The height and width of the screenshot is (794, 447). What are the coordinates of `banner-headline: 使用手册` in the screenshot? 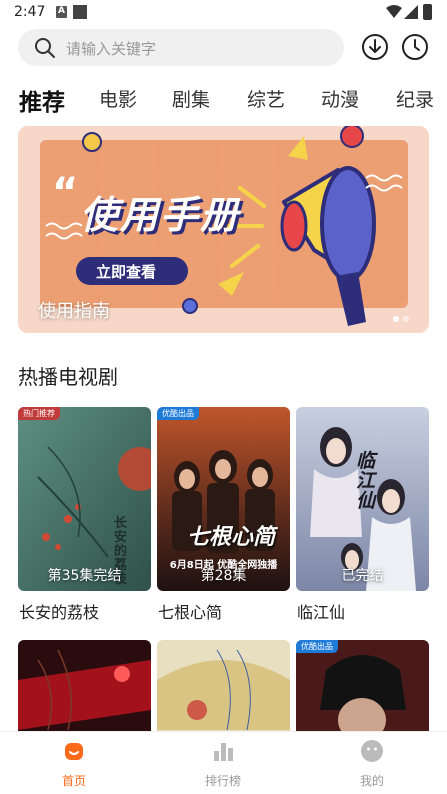 It's located at (160, 215).